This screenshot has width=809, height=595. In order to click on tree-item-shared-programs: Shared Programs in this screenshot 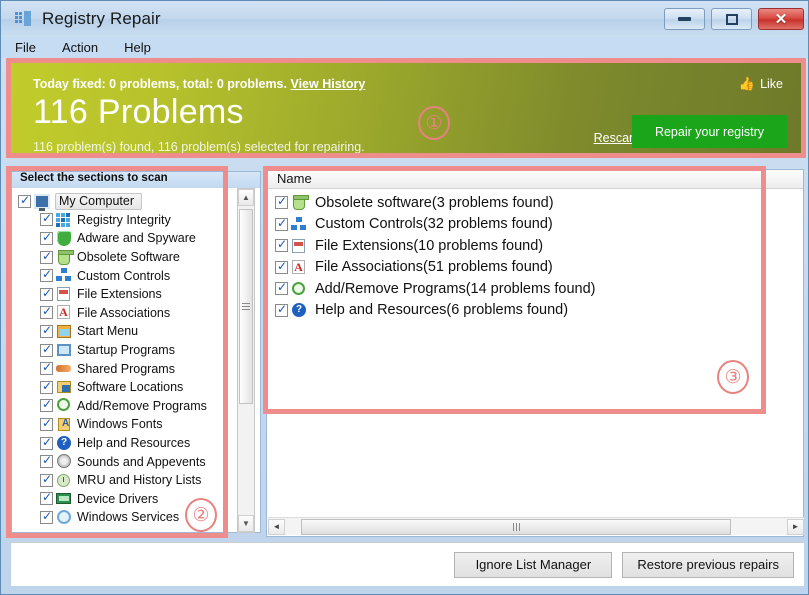, I will do `click(139, 368)`.